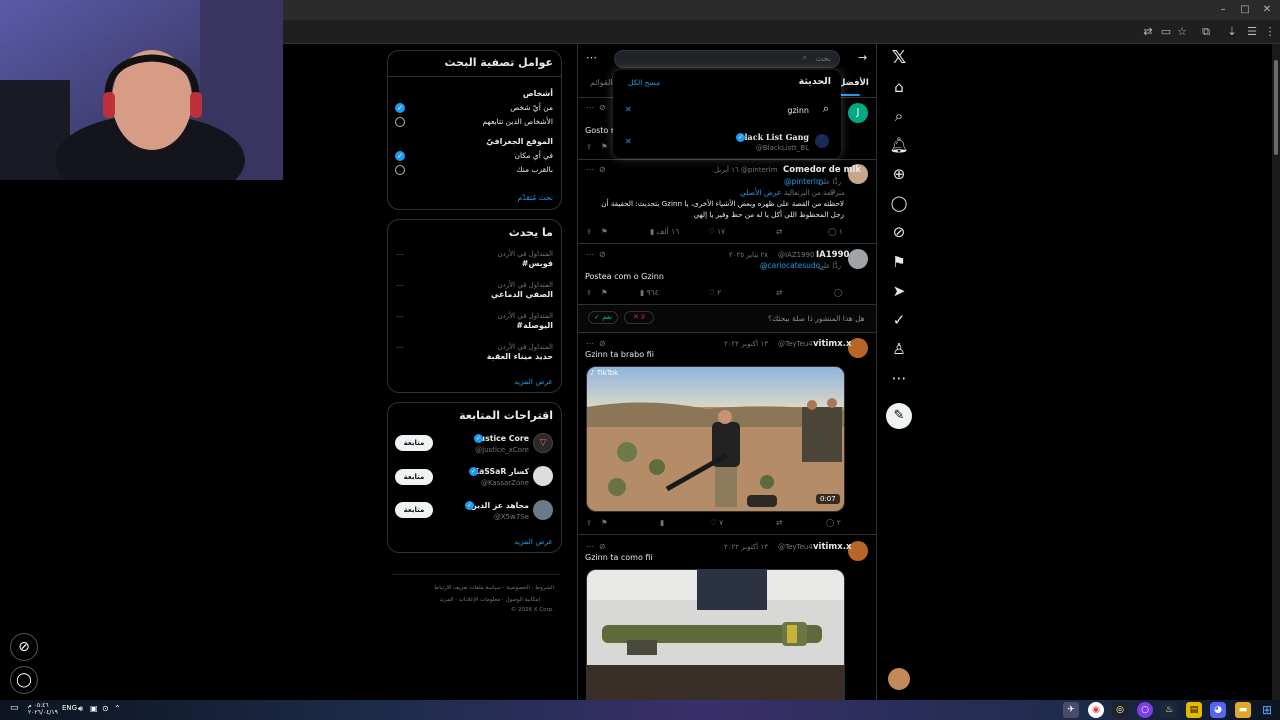  What do you see at coordinates (601, 82) in the screenshot?
I see `tab-lists: القوائم` at bounding box center [601, 82].